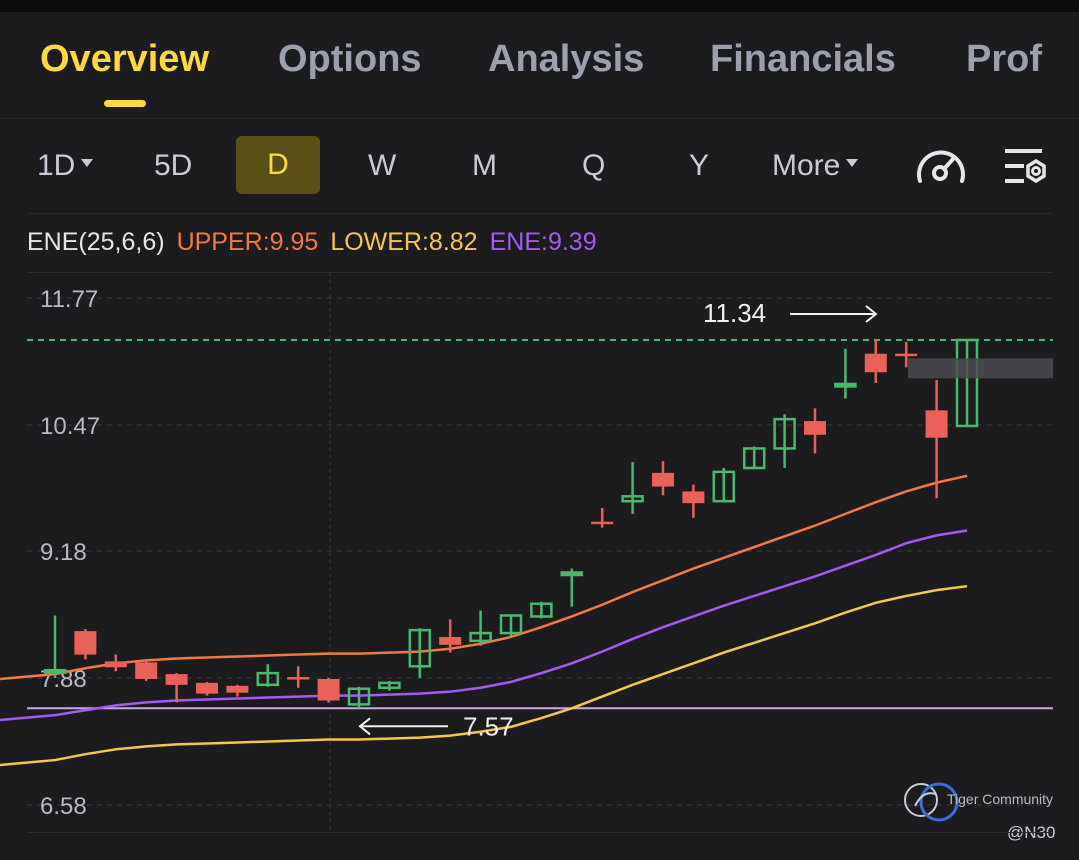 The image size is (1079, 860). Describe the element at coordinates (70, 426) in the screenshot. I see `y-tick-label: 10.47` at that location.